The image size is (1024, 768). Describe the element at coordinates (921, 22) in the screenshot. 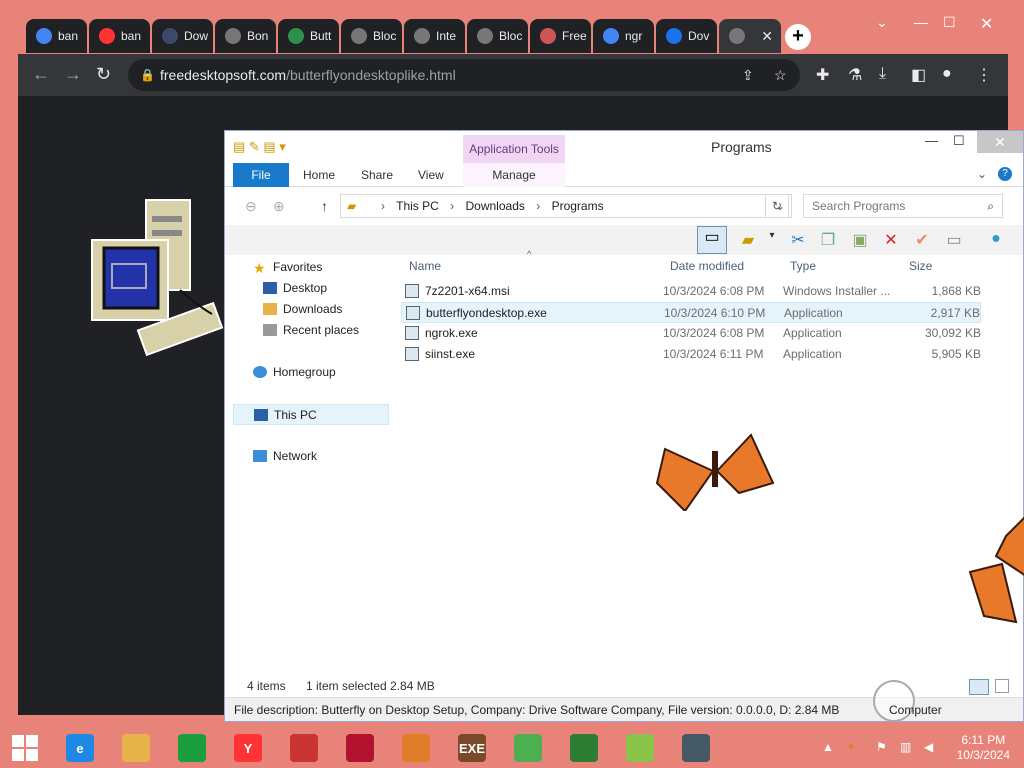

I see `minimize-button: —` at that location.